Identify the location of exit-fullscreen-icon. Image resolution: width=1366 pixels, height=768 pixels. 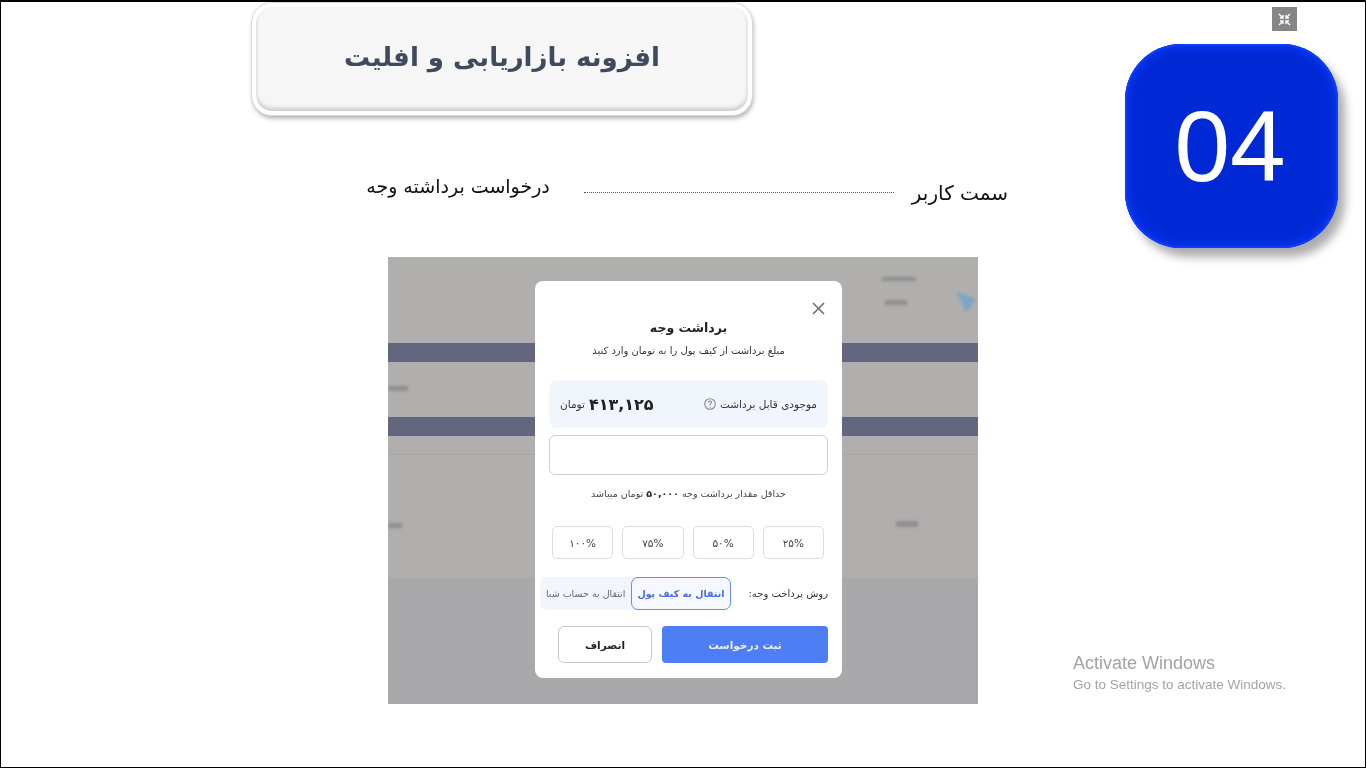
(1284, 19).